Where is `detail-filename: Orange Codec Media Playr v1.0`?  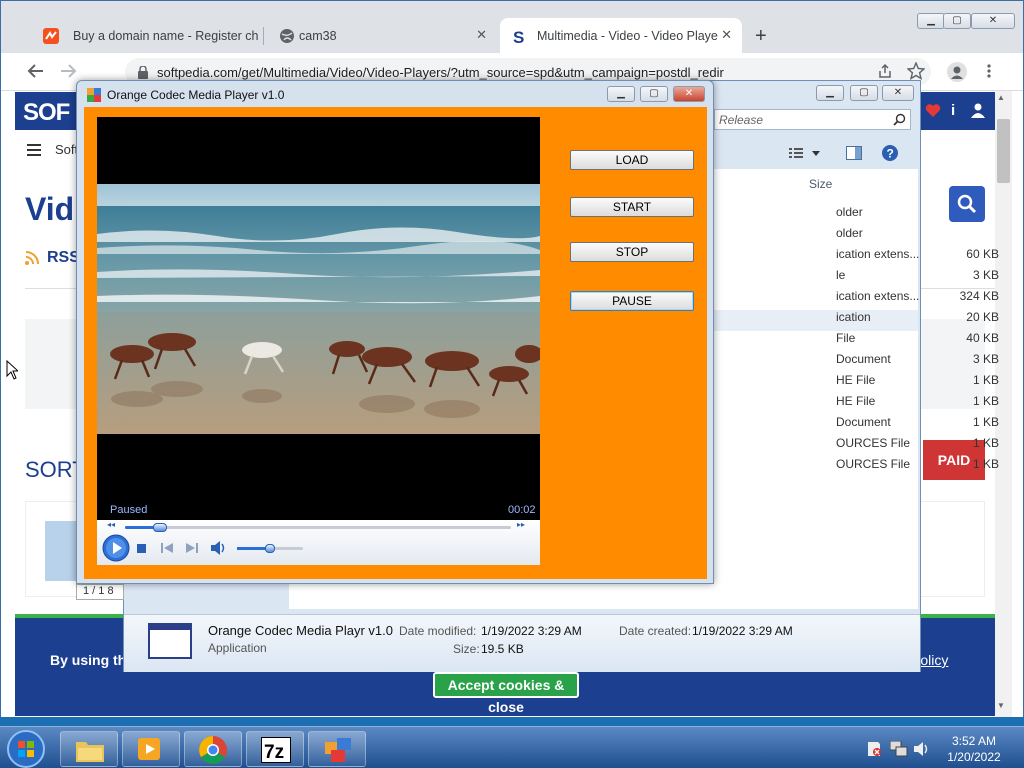
detail-filename: Orange Codec Media Playr v1.0 is located at coordinates (300, 630).